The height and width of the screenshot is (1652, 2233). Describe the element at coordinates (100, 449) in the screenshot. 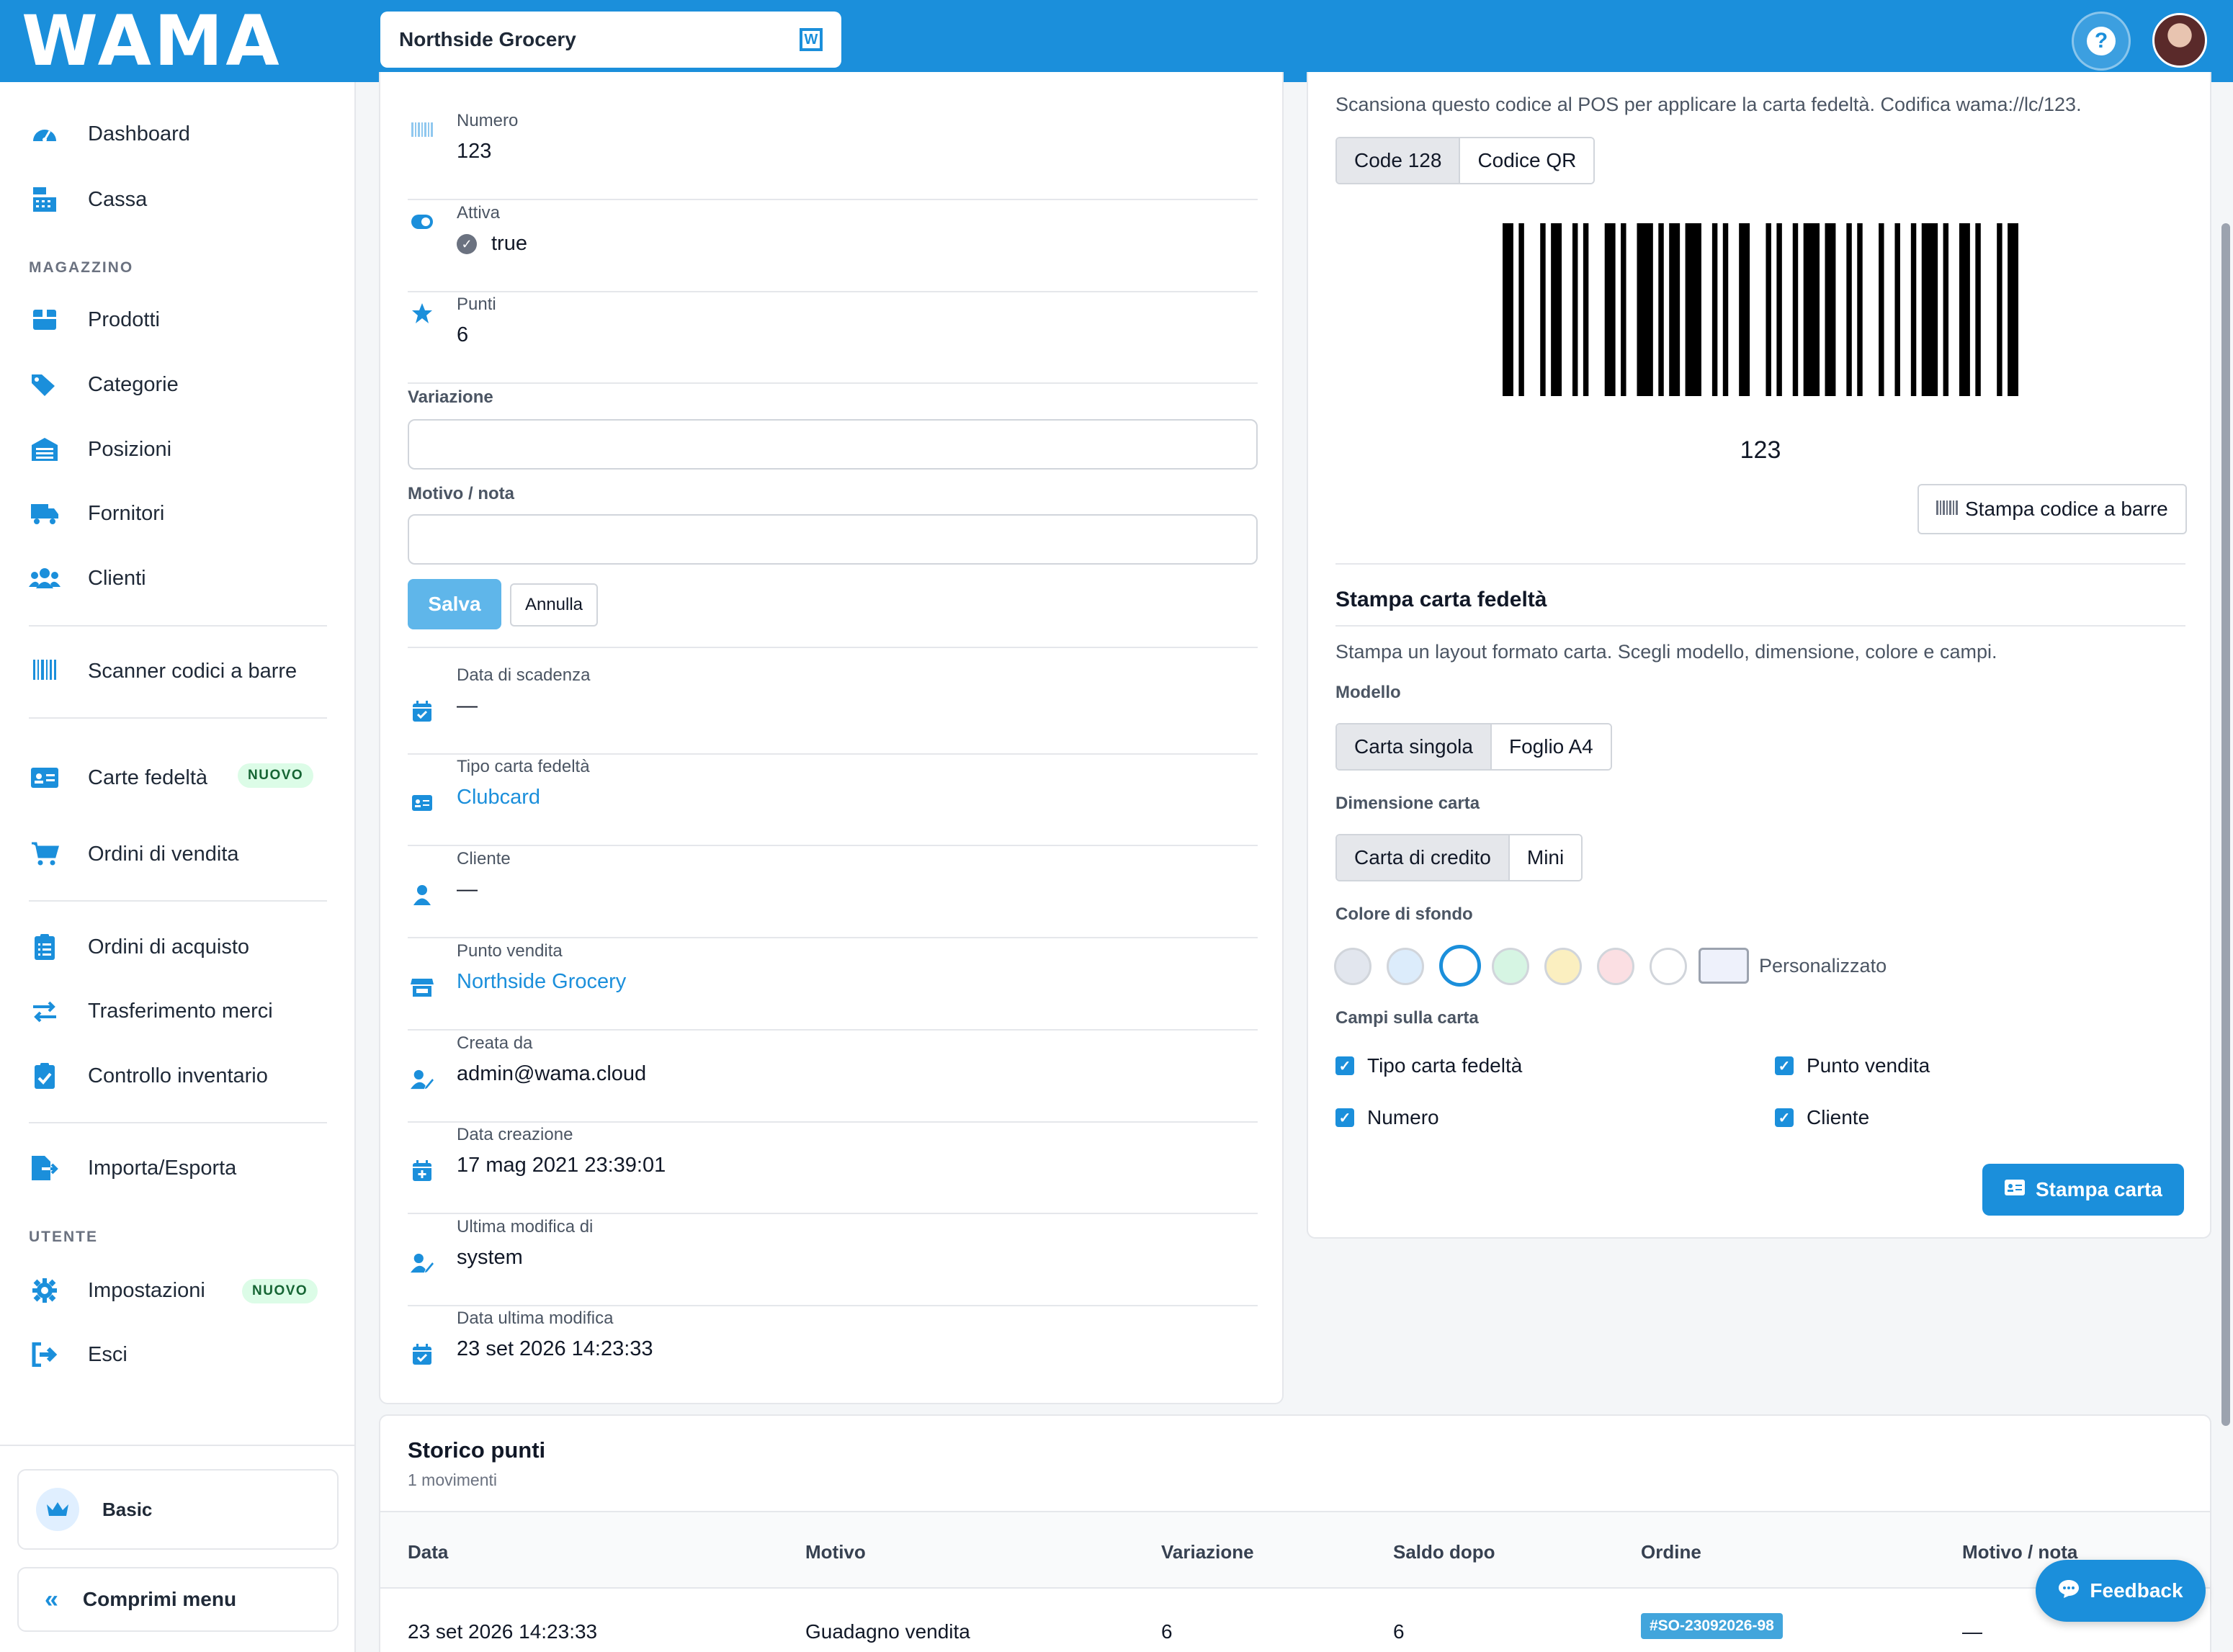

I see `sidebar-item-posizioni: Posizioni` at that location.